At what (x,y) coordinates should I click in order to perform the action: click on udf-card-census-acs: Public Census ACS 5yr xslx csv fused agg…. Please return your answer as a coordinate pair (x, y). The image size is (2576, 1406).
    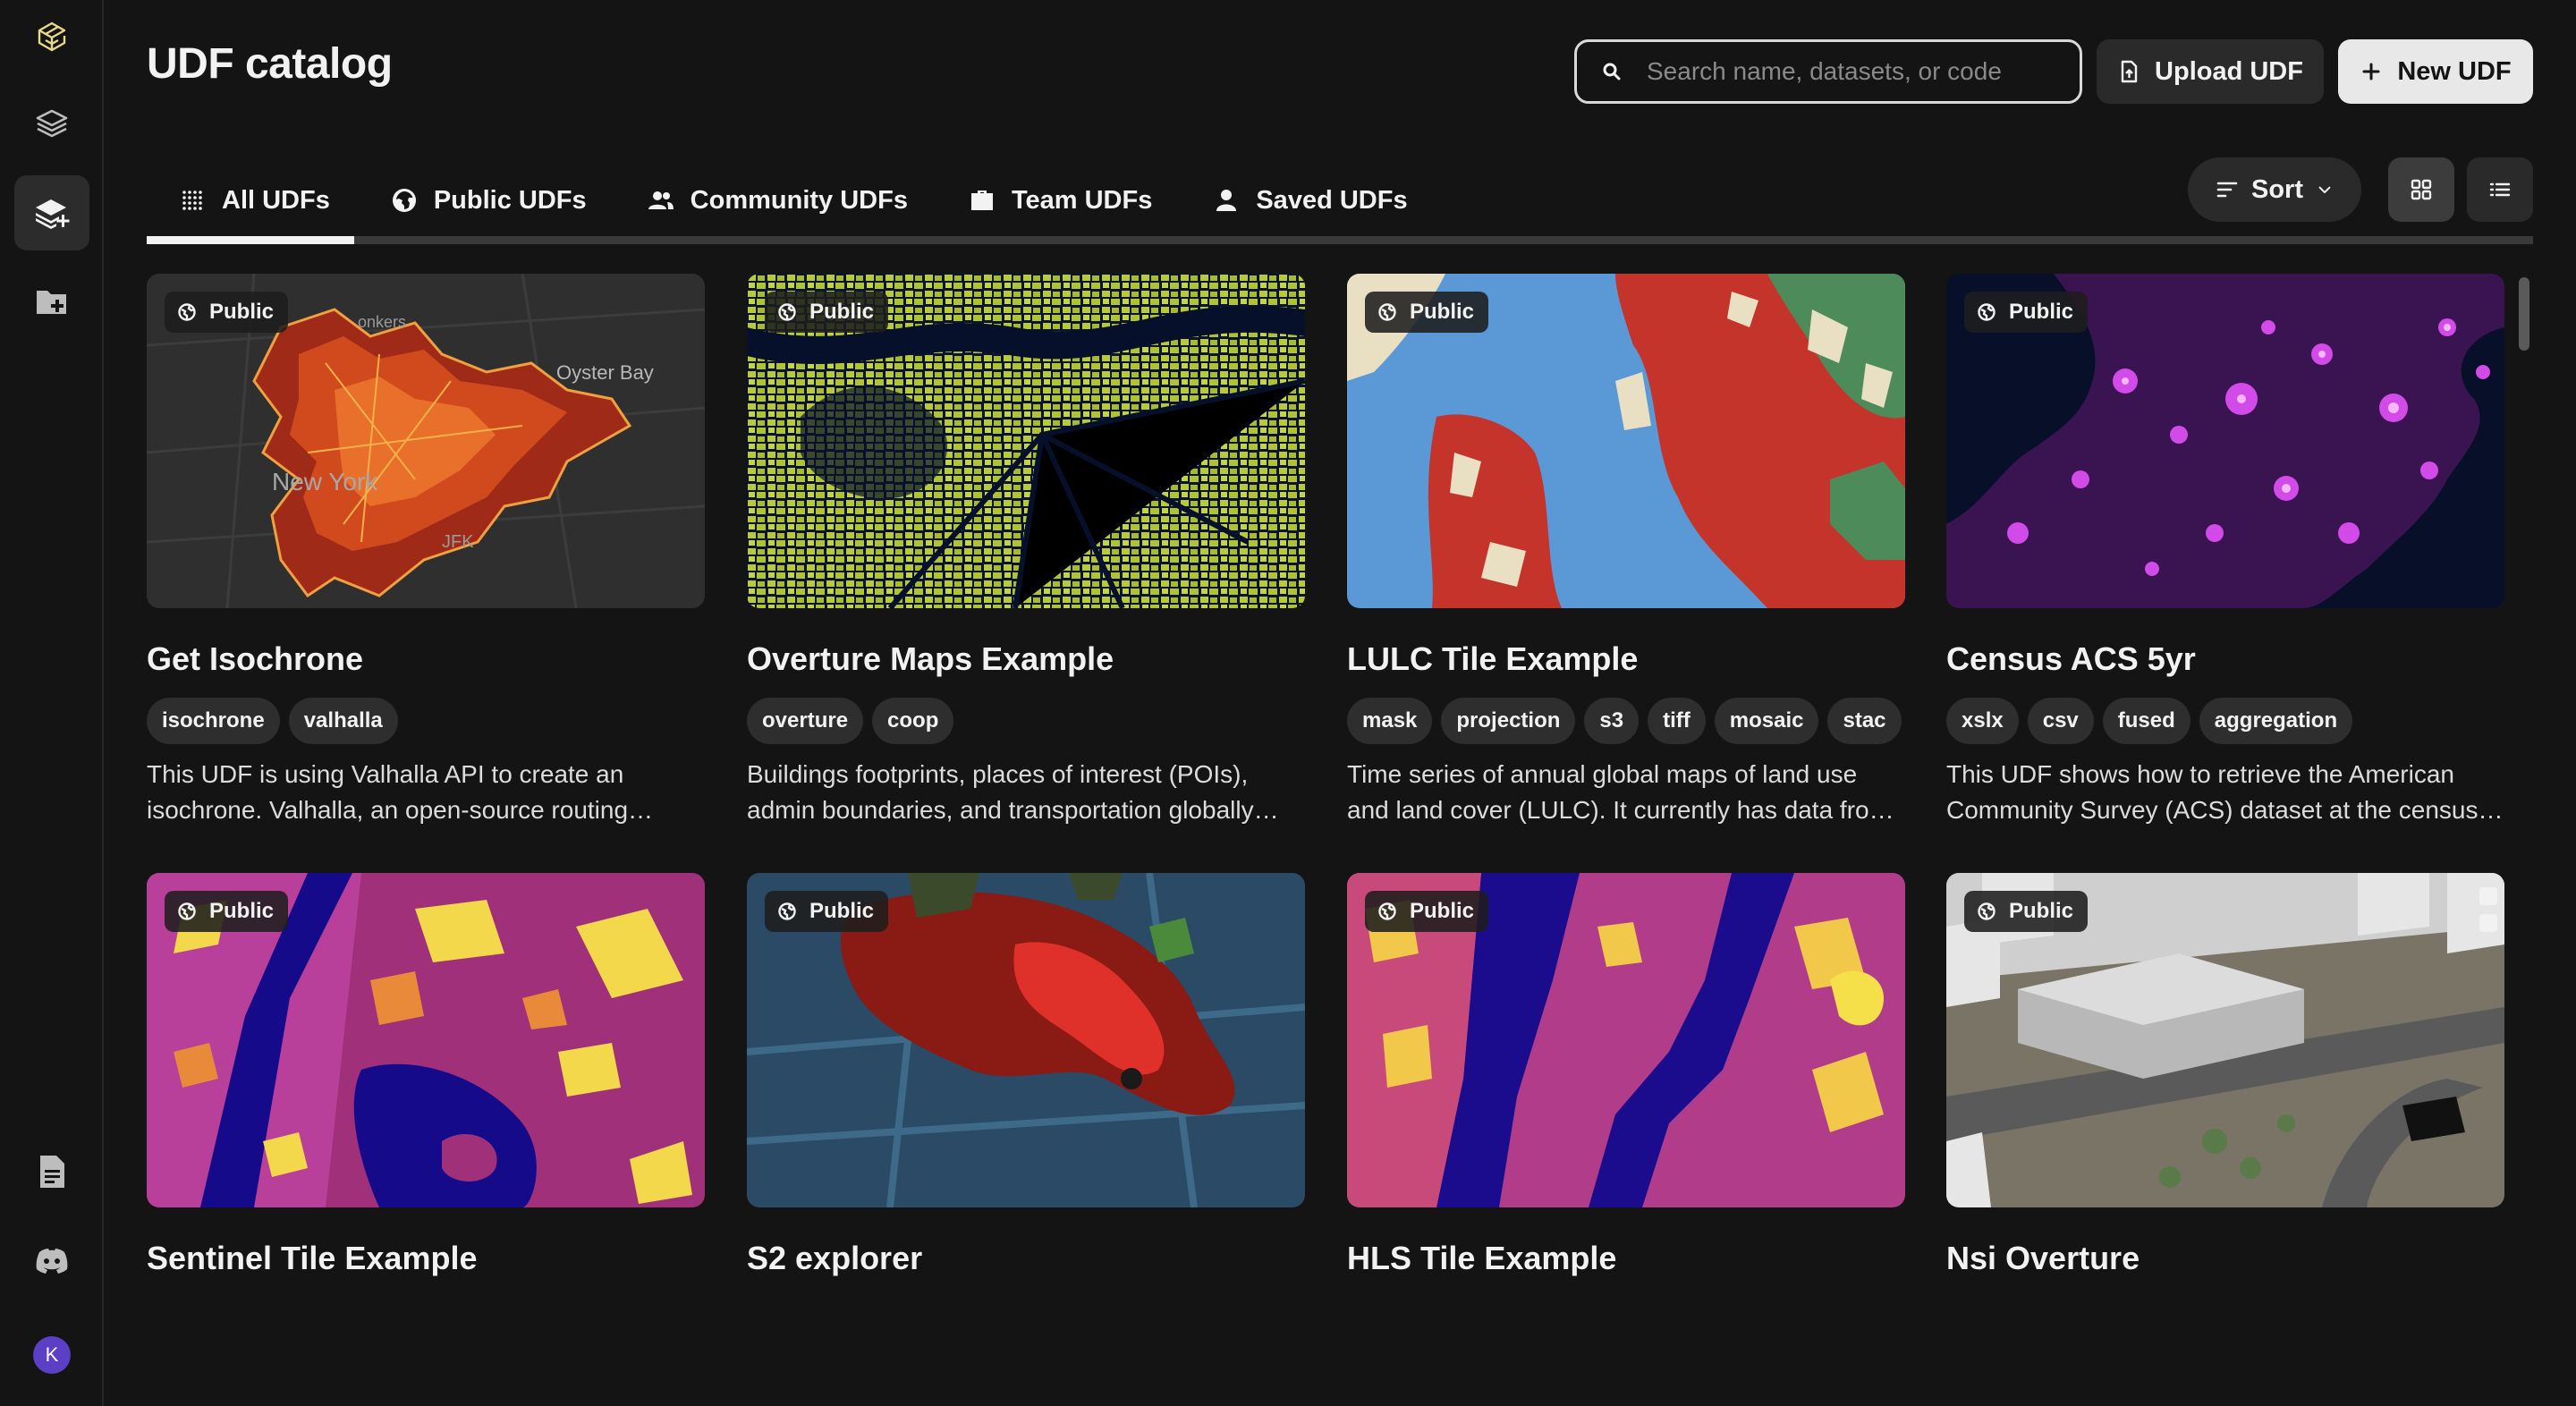
    Looking at the image, I should click on (2225, 551).